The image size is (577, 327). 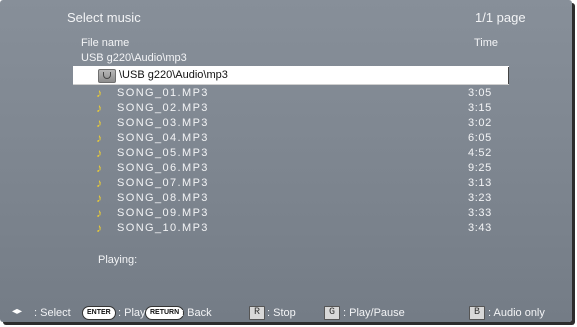 I want to click on song-name: SONG_10.MP3, so click(x=163, y=228).